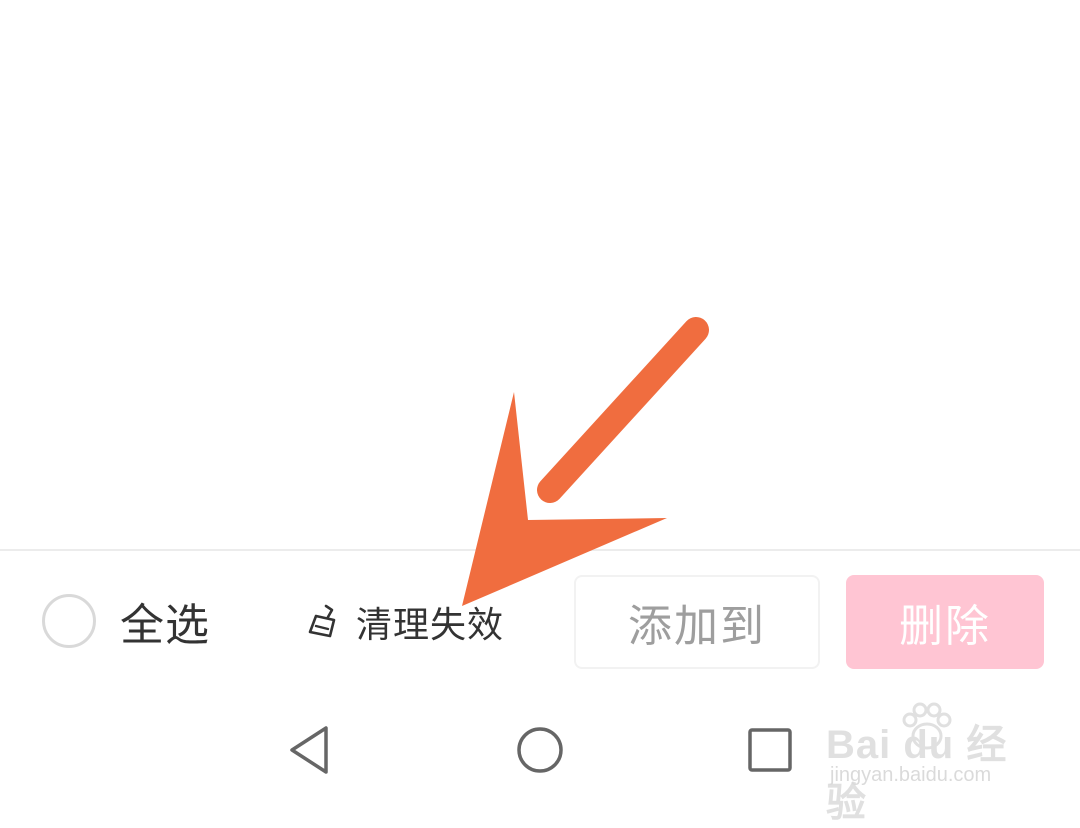 The image size is (1080, 828). What do you see at coordinates (314, 750) in the screenshot?
I see `triangle-back-icon` at bounding box center [314, 750].